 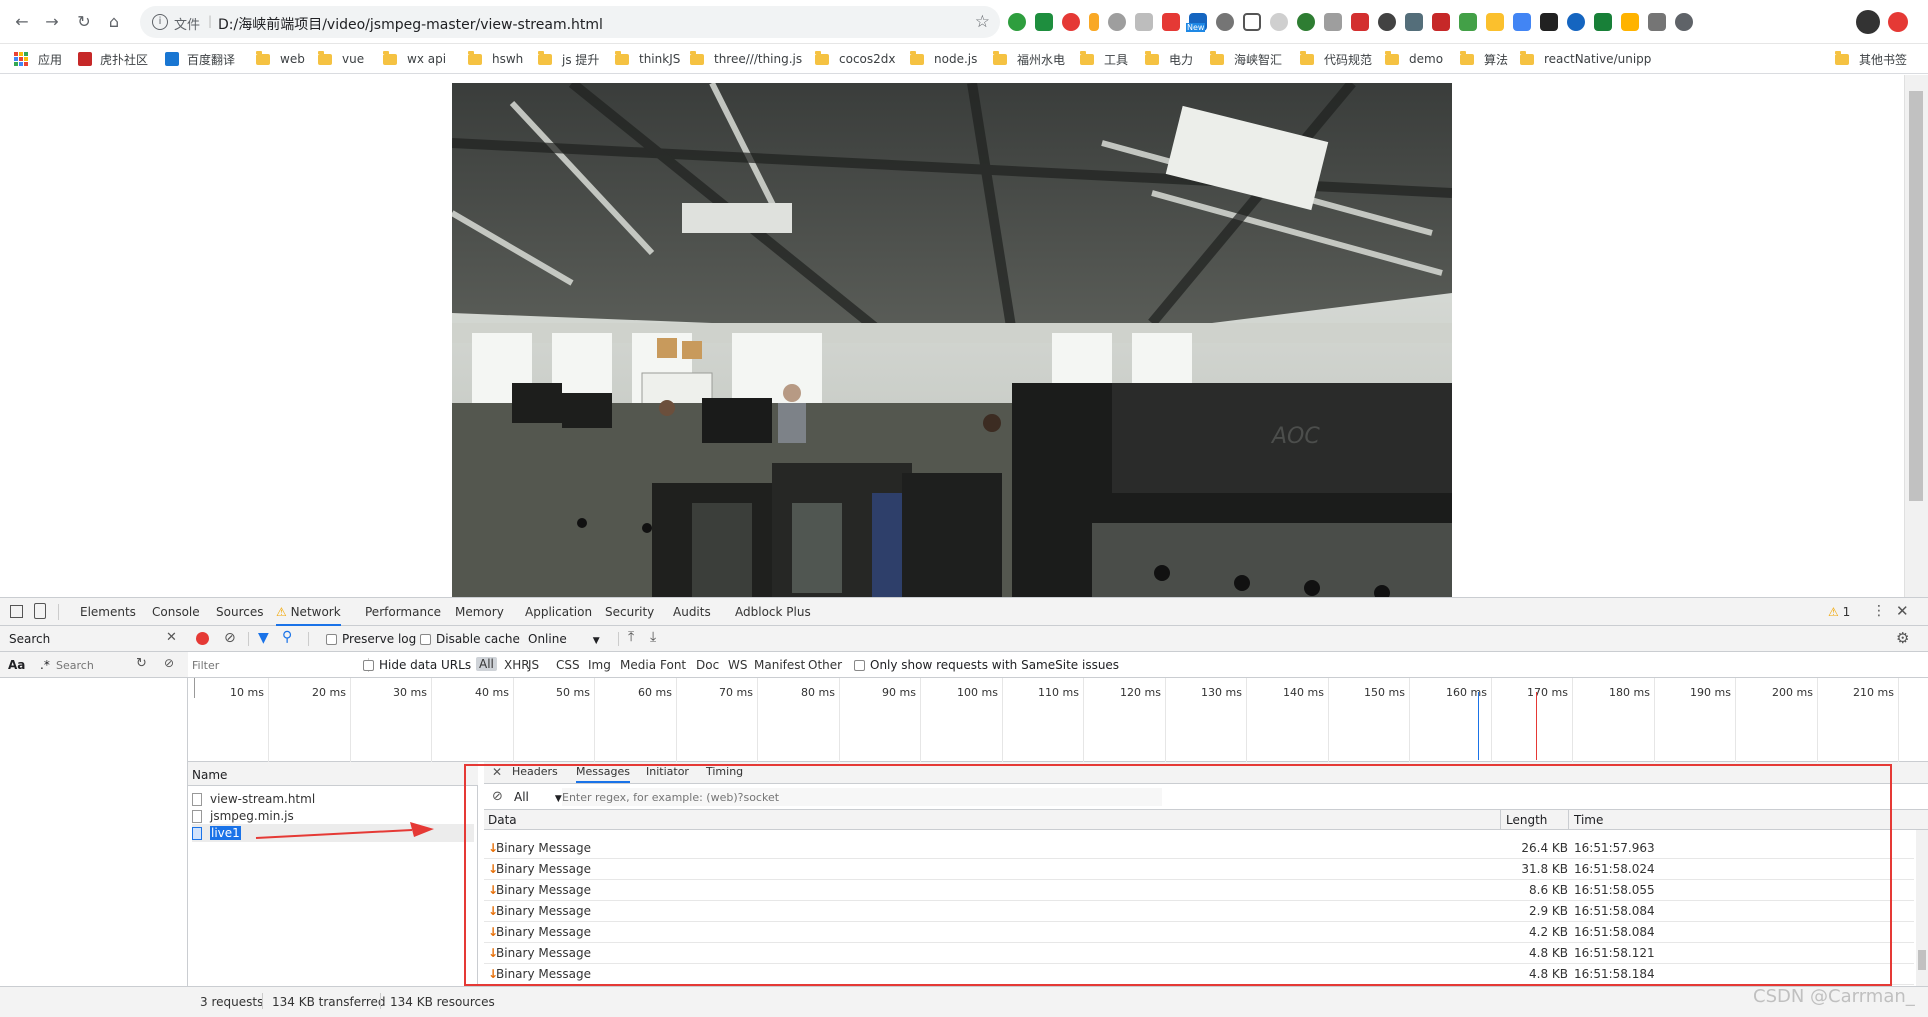 What do you see at coordinates (38, 59) in the screenshot?
I see `bookmark-0: 应用` at bounding box center [38, 59].